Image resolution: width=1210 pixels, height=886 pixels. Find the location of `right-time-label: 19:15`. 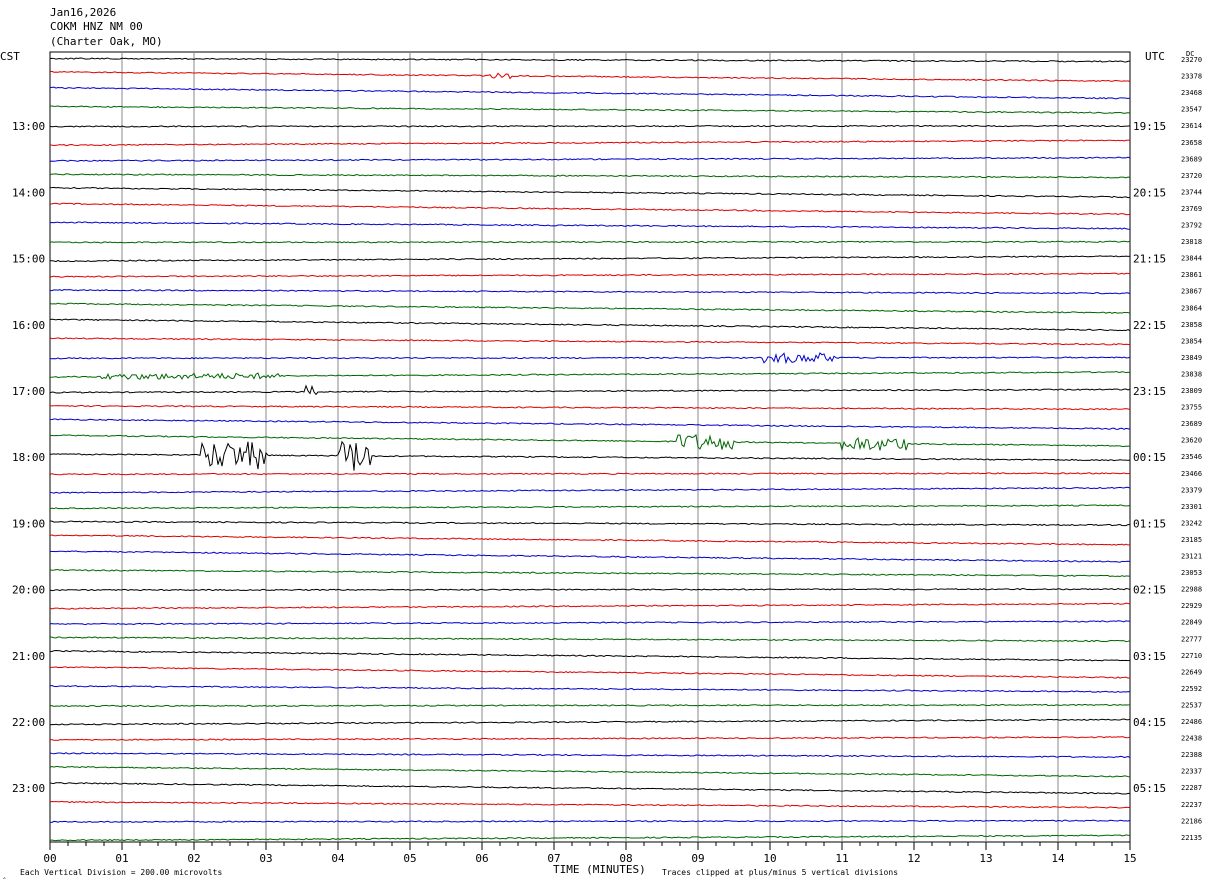

right-time-label: 19:15 is located at coordinates (1149, 126).